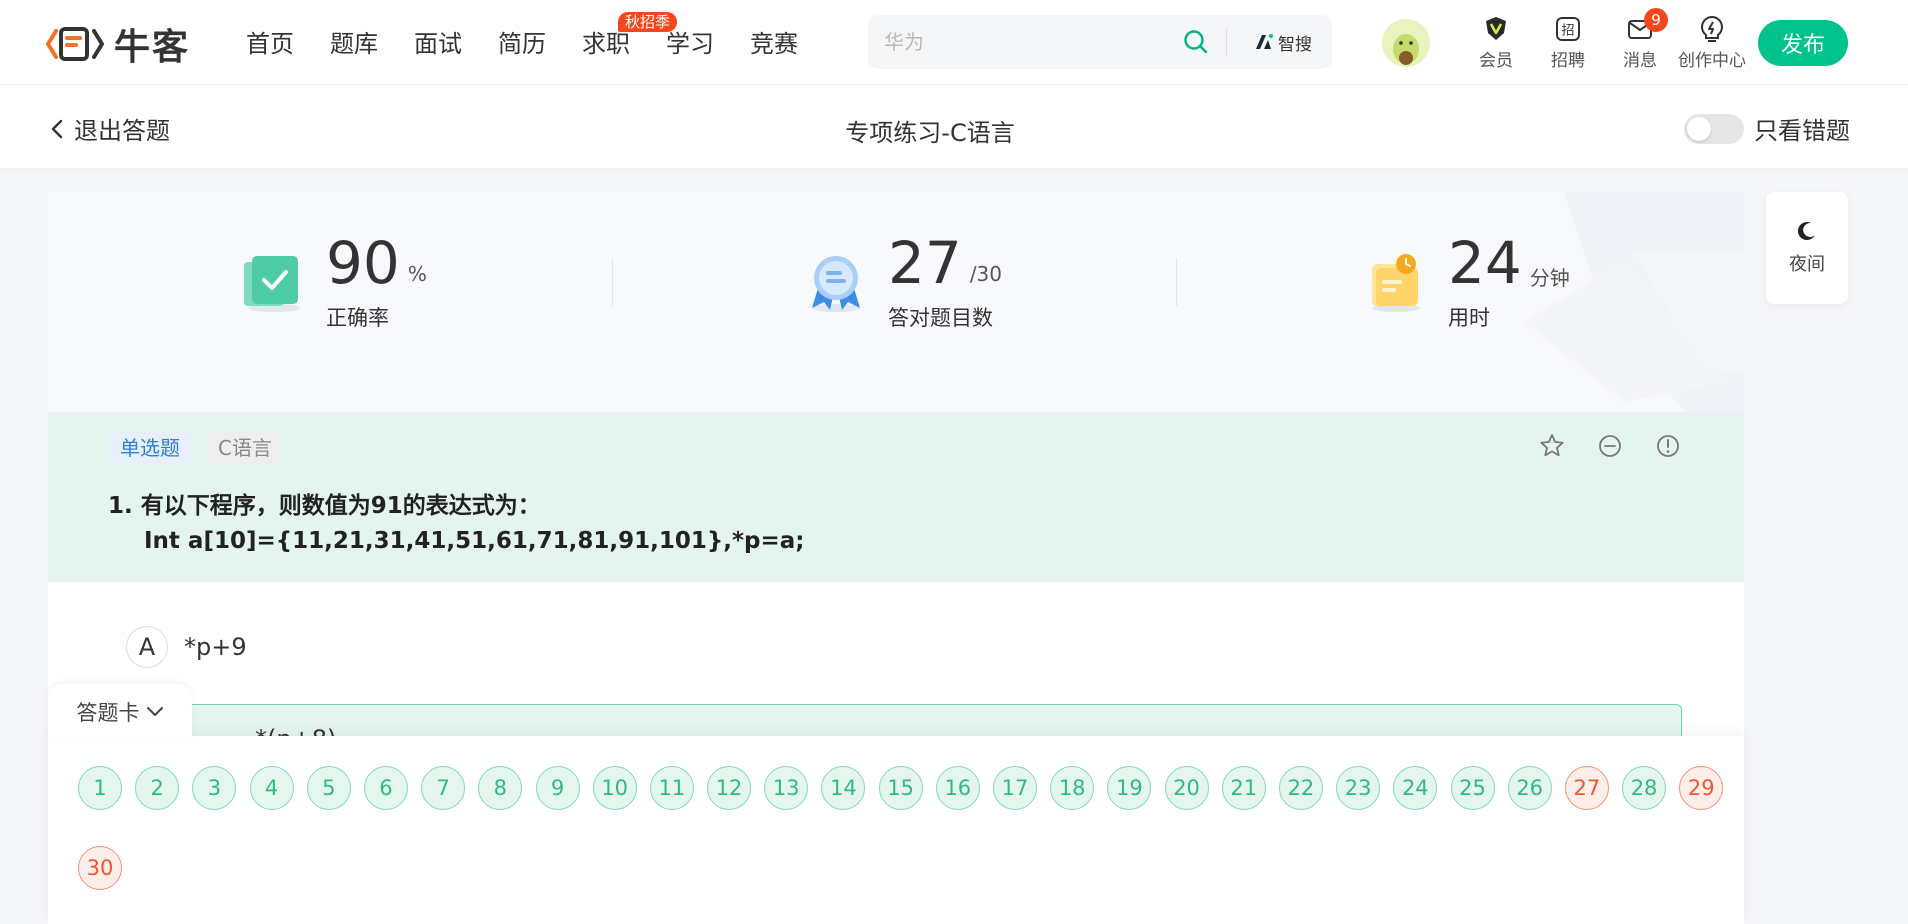 This screenshot has width=1908, height=924. What do you see at coordinates (1415, 788) in the screenshot?
I see `question-number-button: 24` at bounding box center [1415, 788].